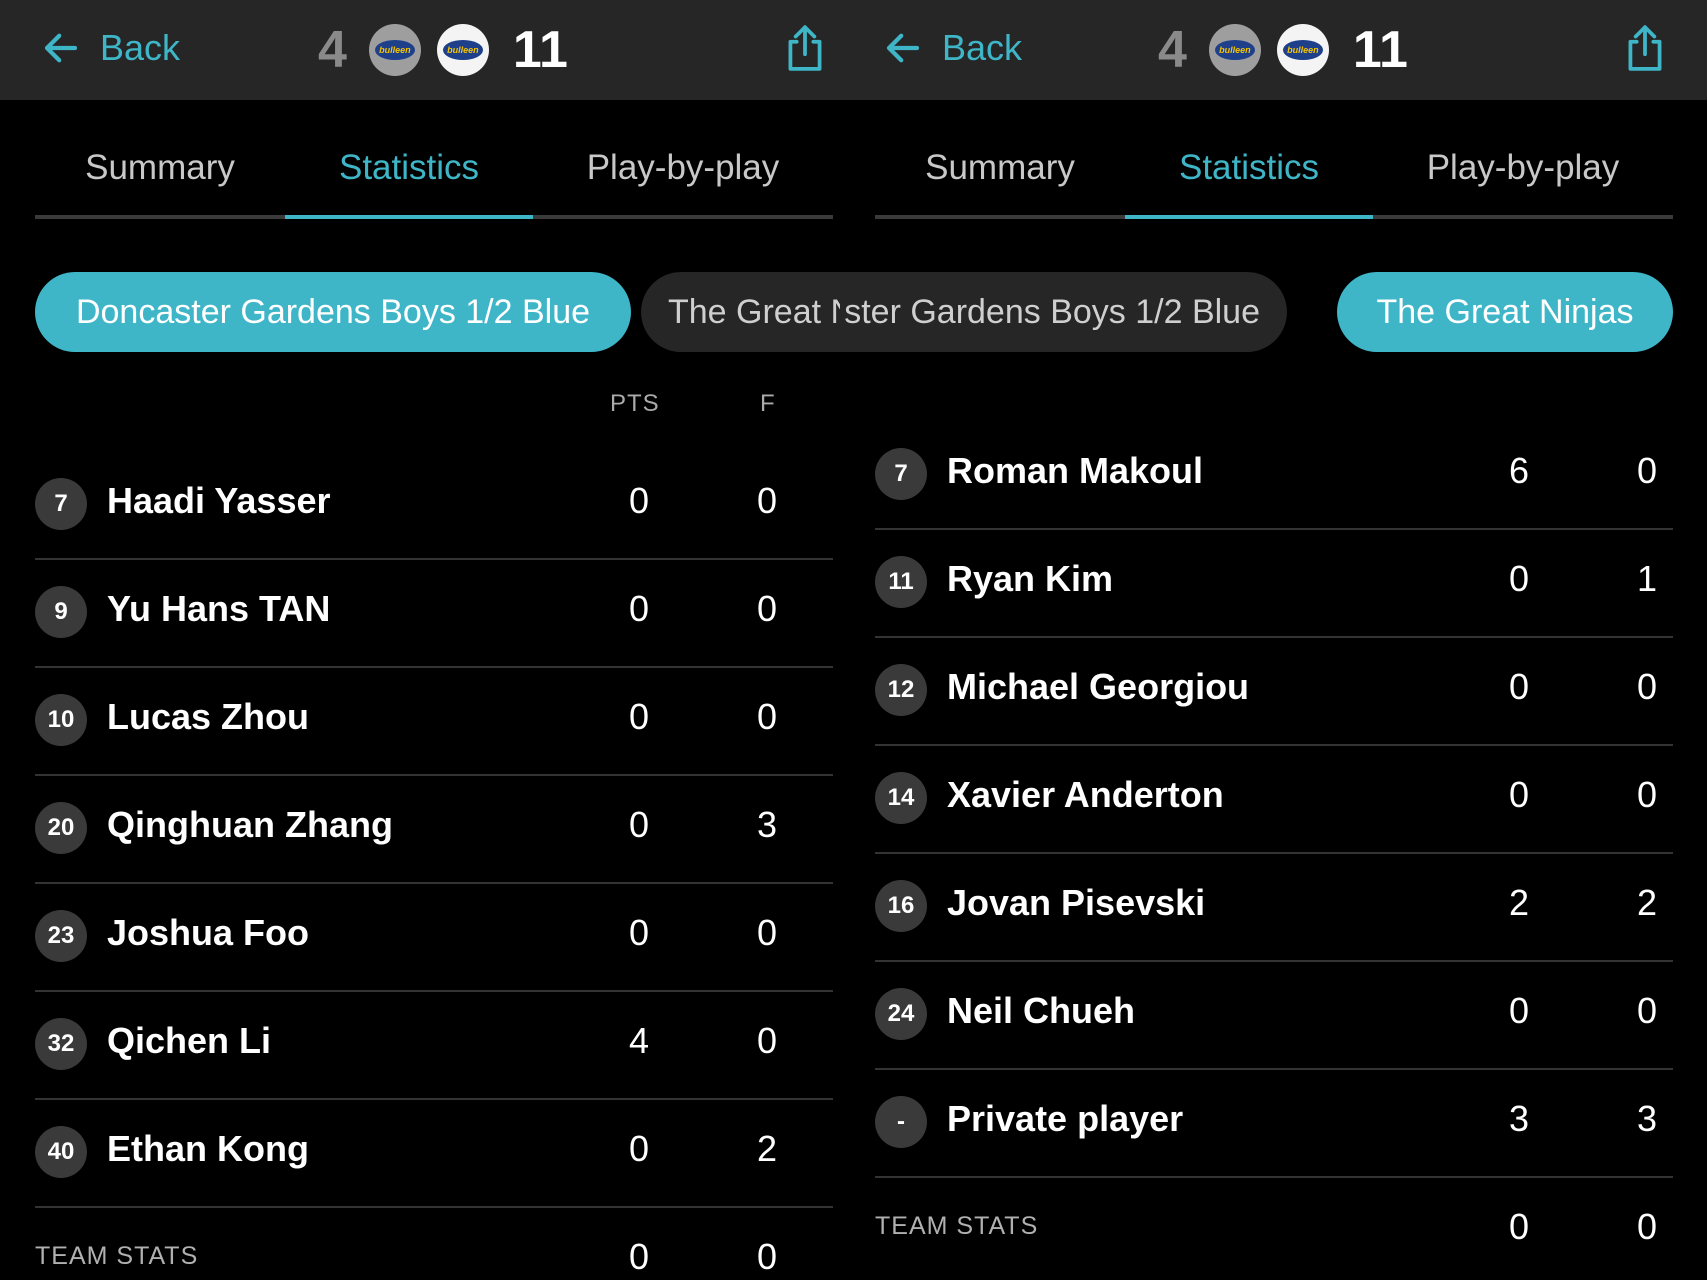  Describe the element at coordinates (189, 1040) in the screenshot. I see `player-name: Qichen Li` at that location.